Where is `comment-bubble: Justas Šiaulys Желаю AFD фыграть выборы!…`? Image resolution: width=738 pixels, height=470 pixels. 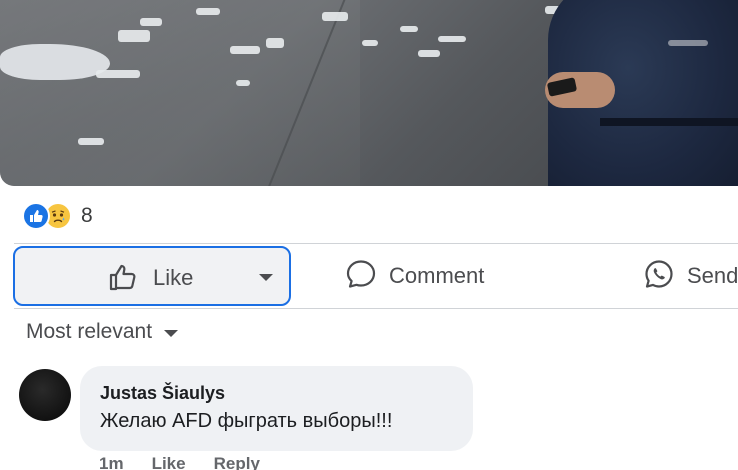
comment-bubble: Justas Šiaulys Желаю AFD фыграть выборы!… is located at coordinates (276, 408).